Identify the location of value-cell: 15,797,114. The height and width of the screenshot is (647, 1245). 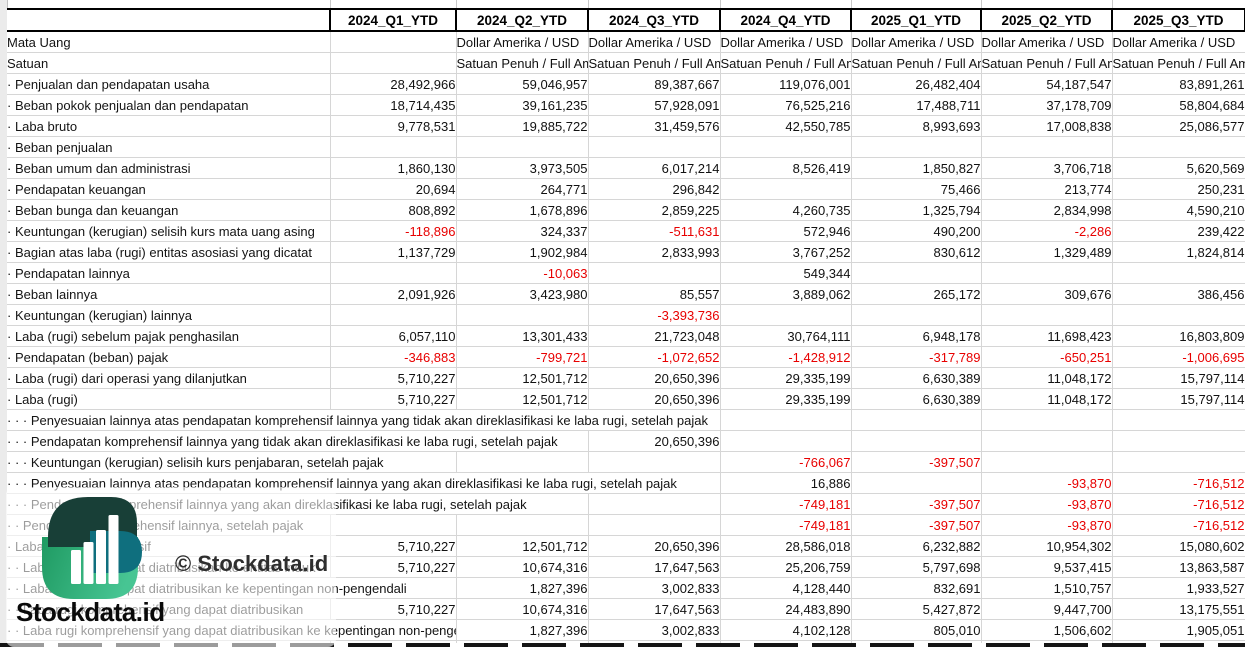
(1178, 399).